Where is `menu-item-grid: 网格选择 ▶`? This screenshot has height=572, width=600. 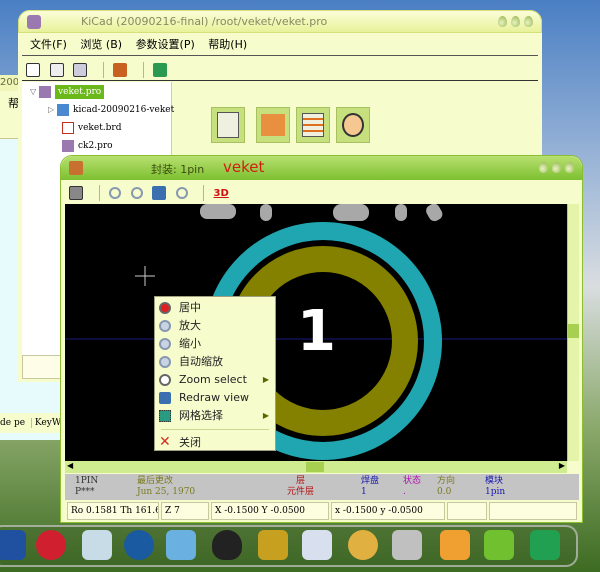
menu-item-grid: 网格选择 ▶ is located at coordinates (215, 416).